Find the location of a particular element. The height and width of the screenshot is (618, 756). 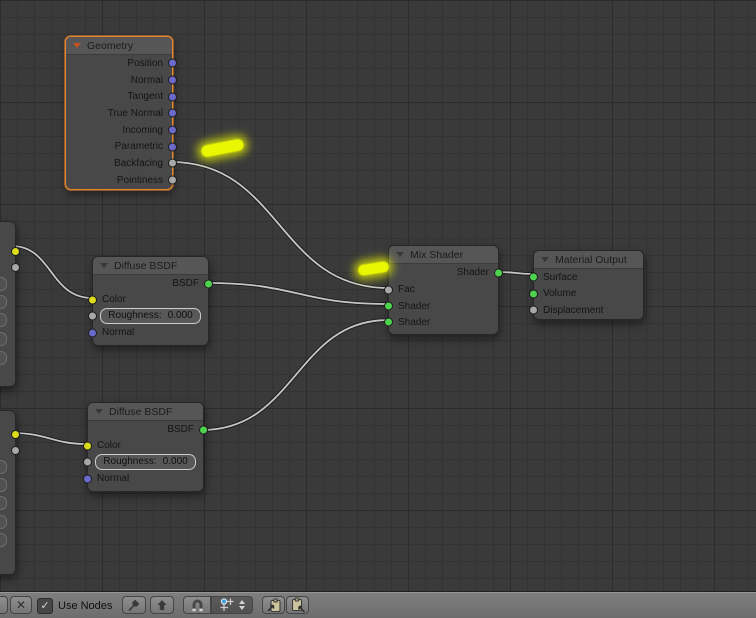

paste-from-clipboard-button is located at coordinates (297, 605).